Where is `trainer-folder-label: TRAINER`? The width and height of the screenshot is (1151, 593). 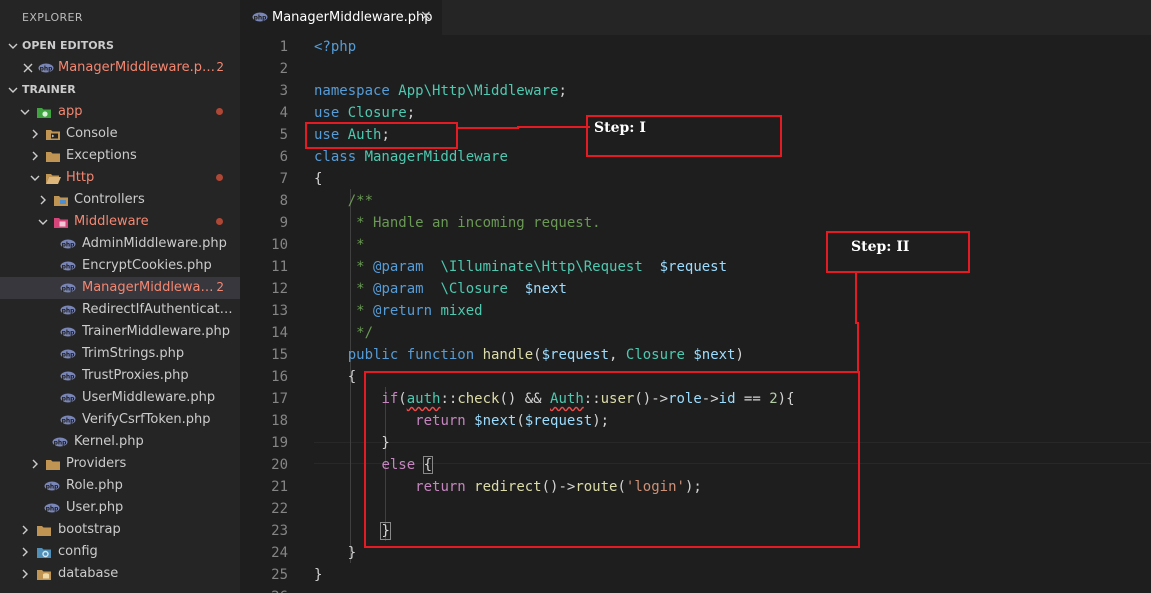 trainer-folder-label: TRAINER is located at coordinates (49, 89).